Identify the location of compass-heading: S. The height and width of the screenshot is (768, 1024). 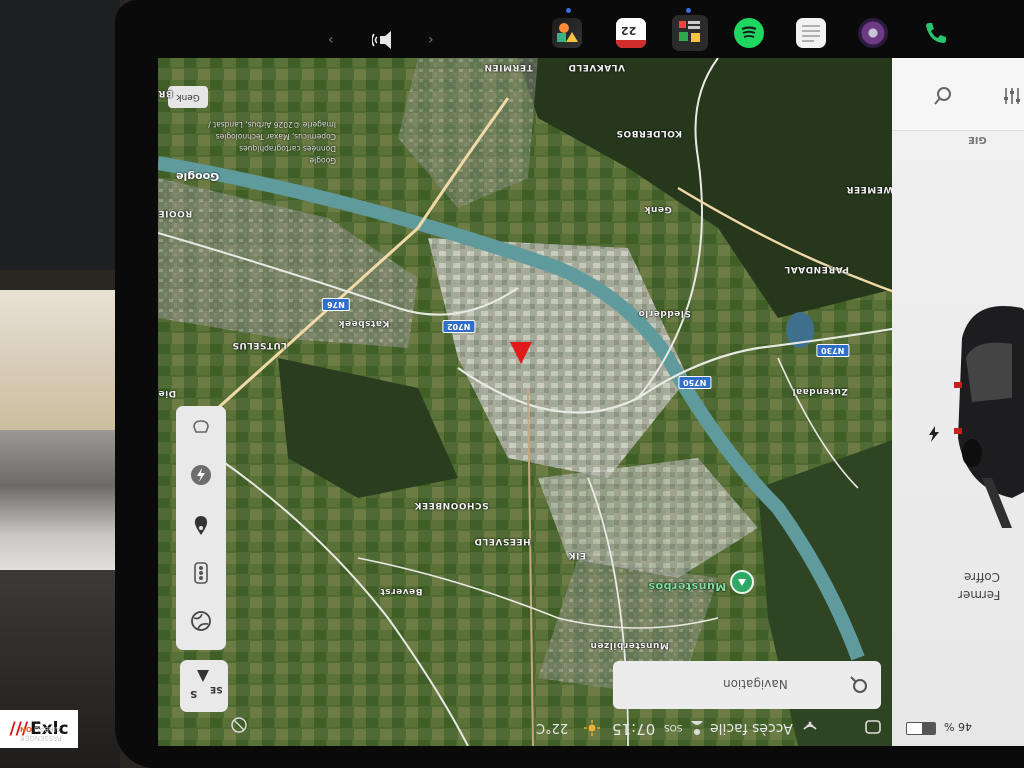
(194, 693).